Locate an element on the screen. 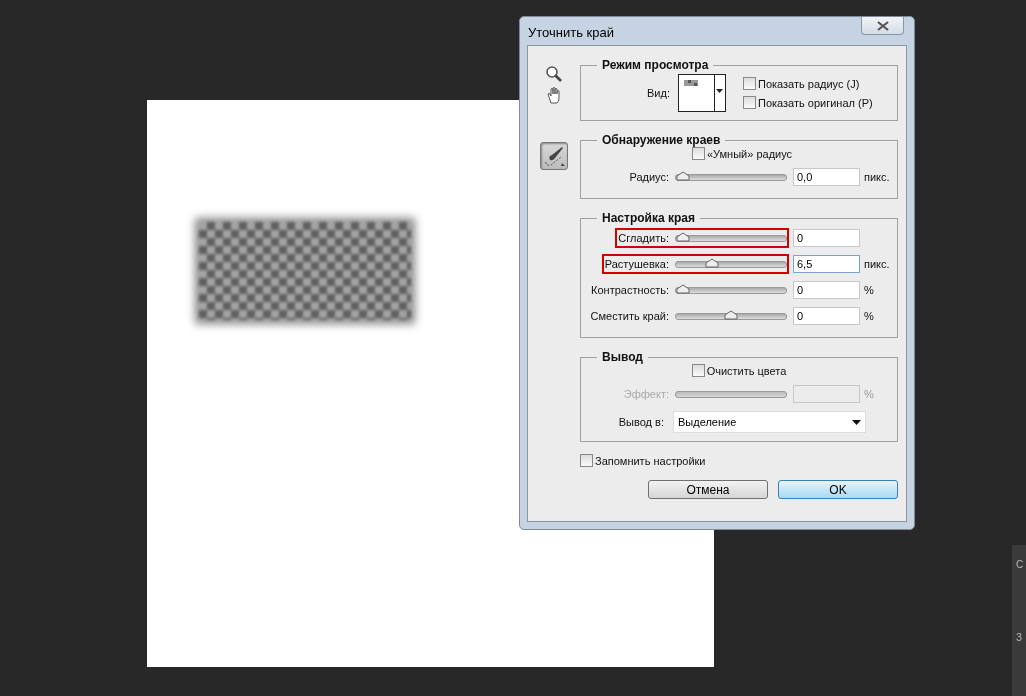  value-field is located at coordinates (826, 394).